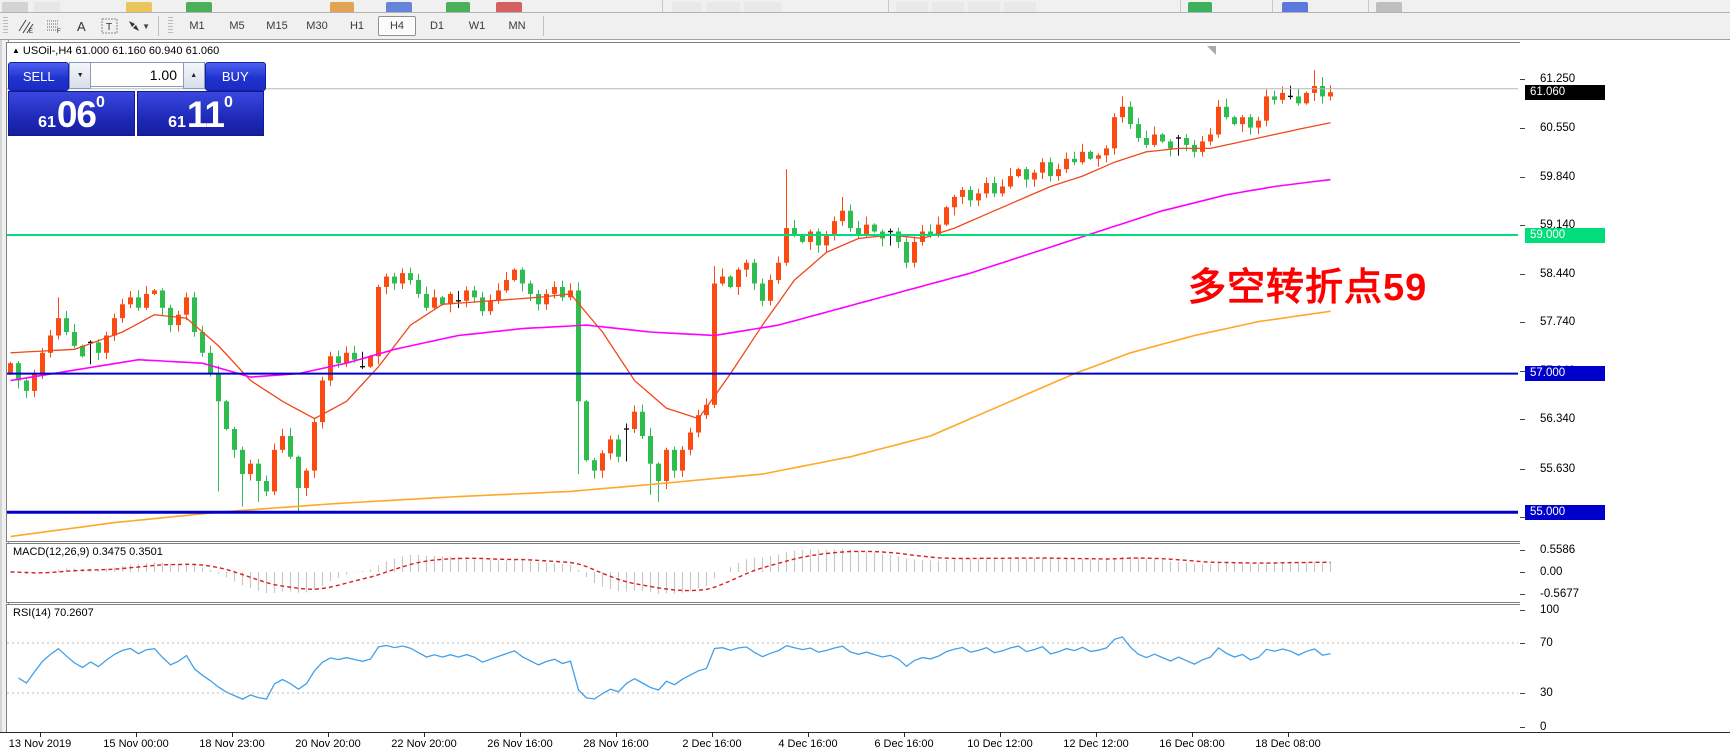 The width and height of the screenshot is (1730, 756). I want to click on timeframe-button-m30: M30, so click(317, 26).